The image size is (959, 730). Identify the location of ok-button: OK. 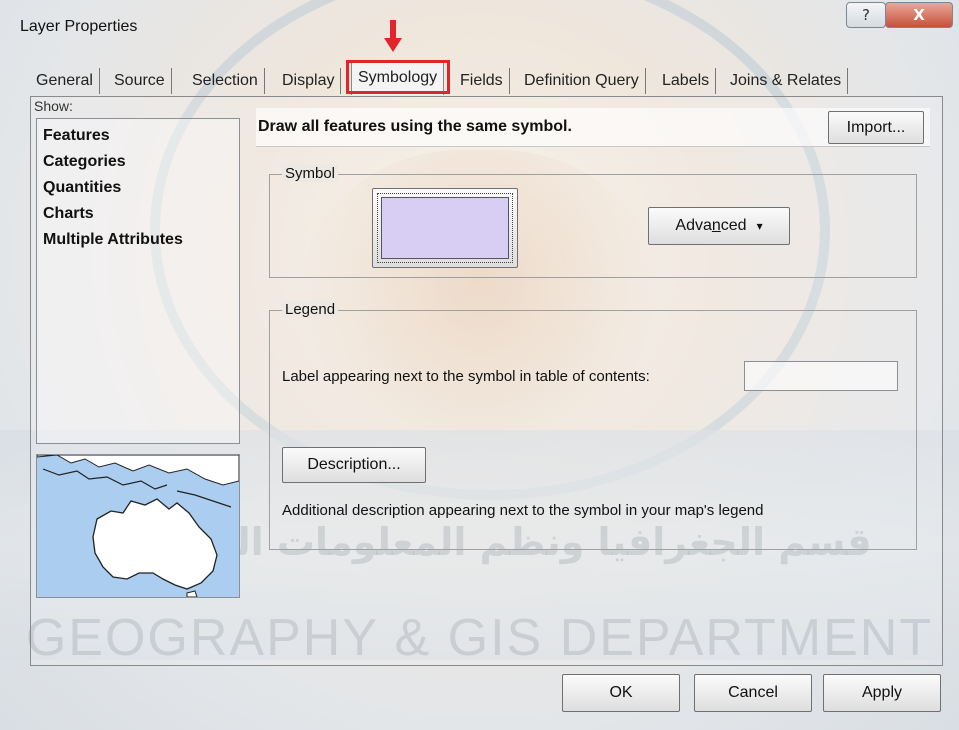
(621, 693).